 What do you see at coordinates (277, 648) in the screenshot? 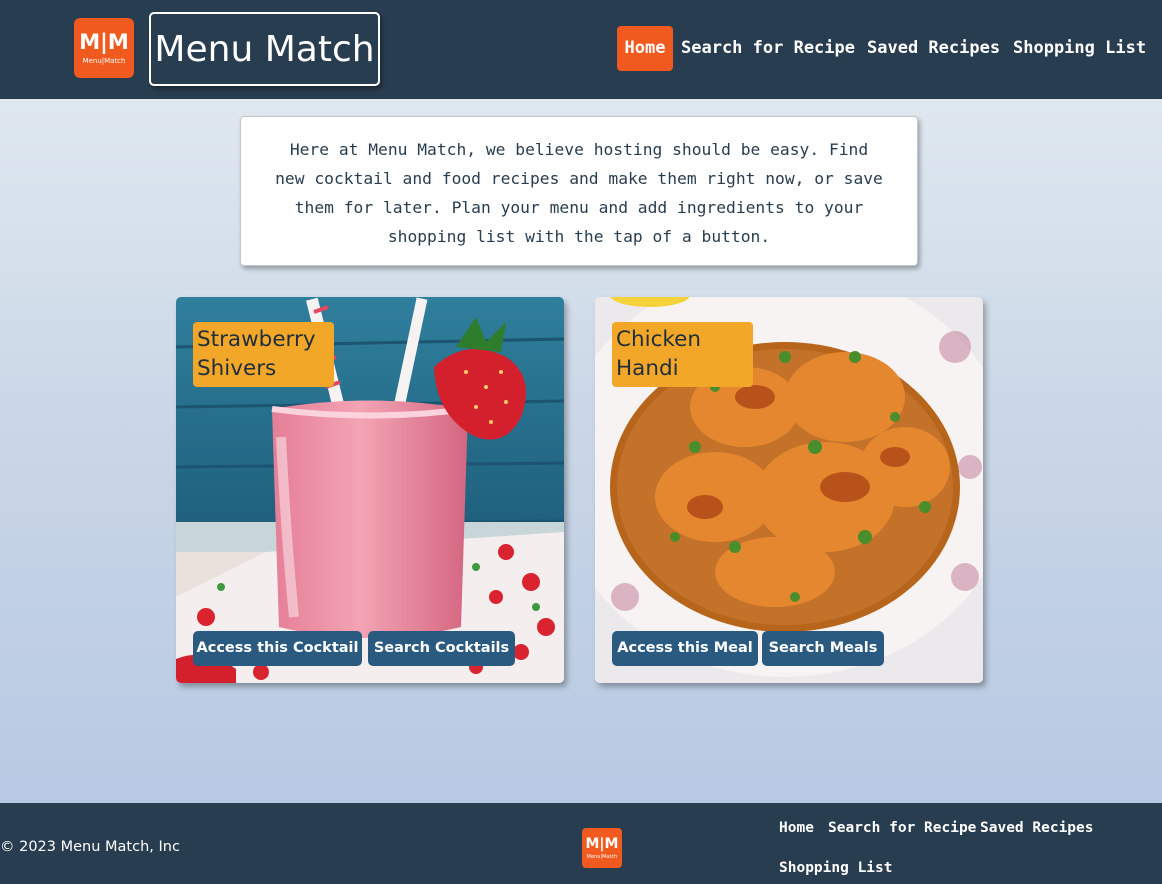
I see `access-cocktail-button: Access this Cocktail` at bounding box center [277, 648].